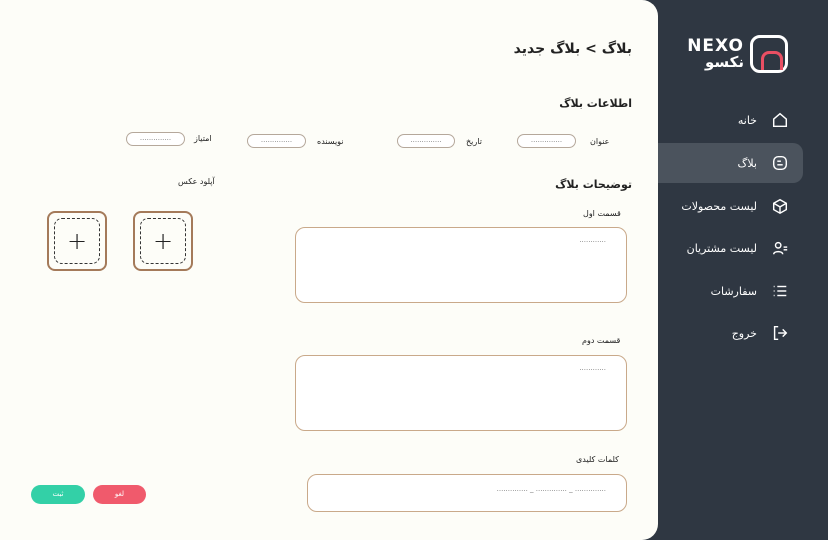 The image size is (828, 540). I want to click on title-label: عنوان, so click(600, 141).